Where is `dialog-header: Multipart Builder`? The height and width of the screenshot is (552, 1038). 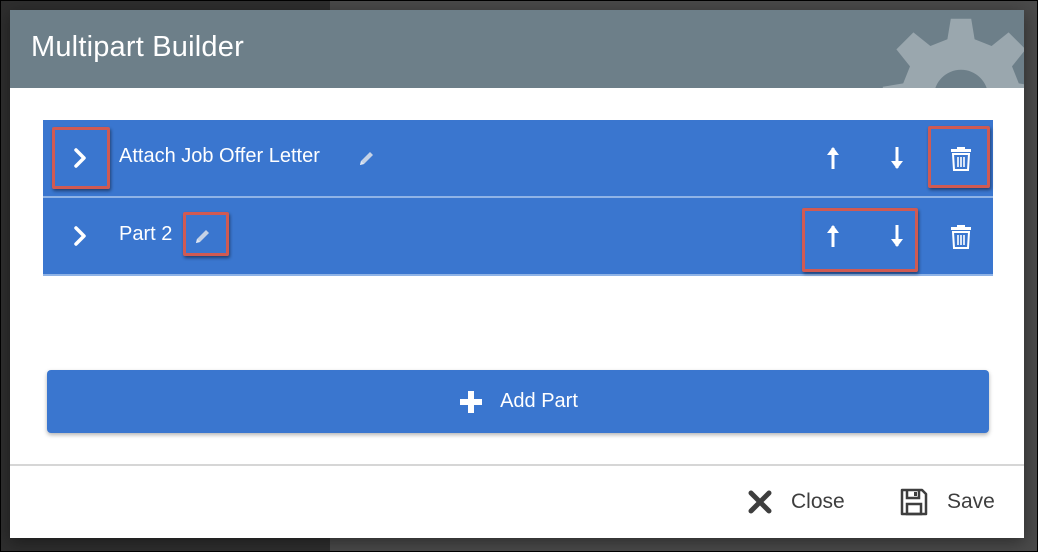 dialog-header: Multipart Builder is located at coordinates (517, 49).